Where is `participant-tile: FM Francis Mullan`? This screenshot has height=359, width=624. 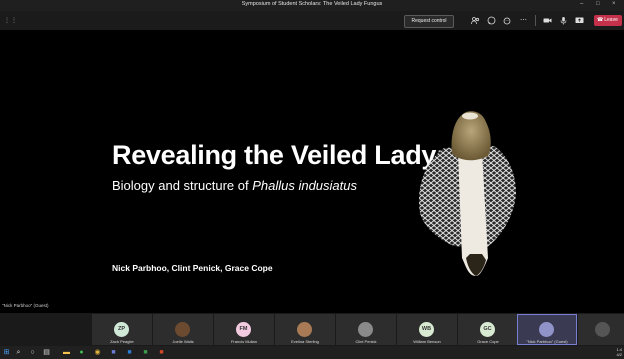
participant-tile: FM Francis Mullan is located at coordinates (244, 329).